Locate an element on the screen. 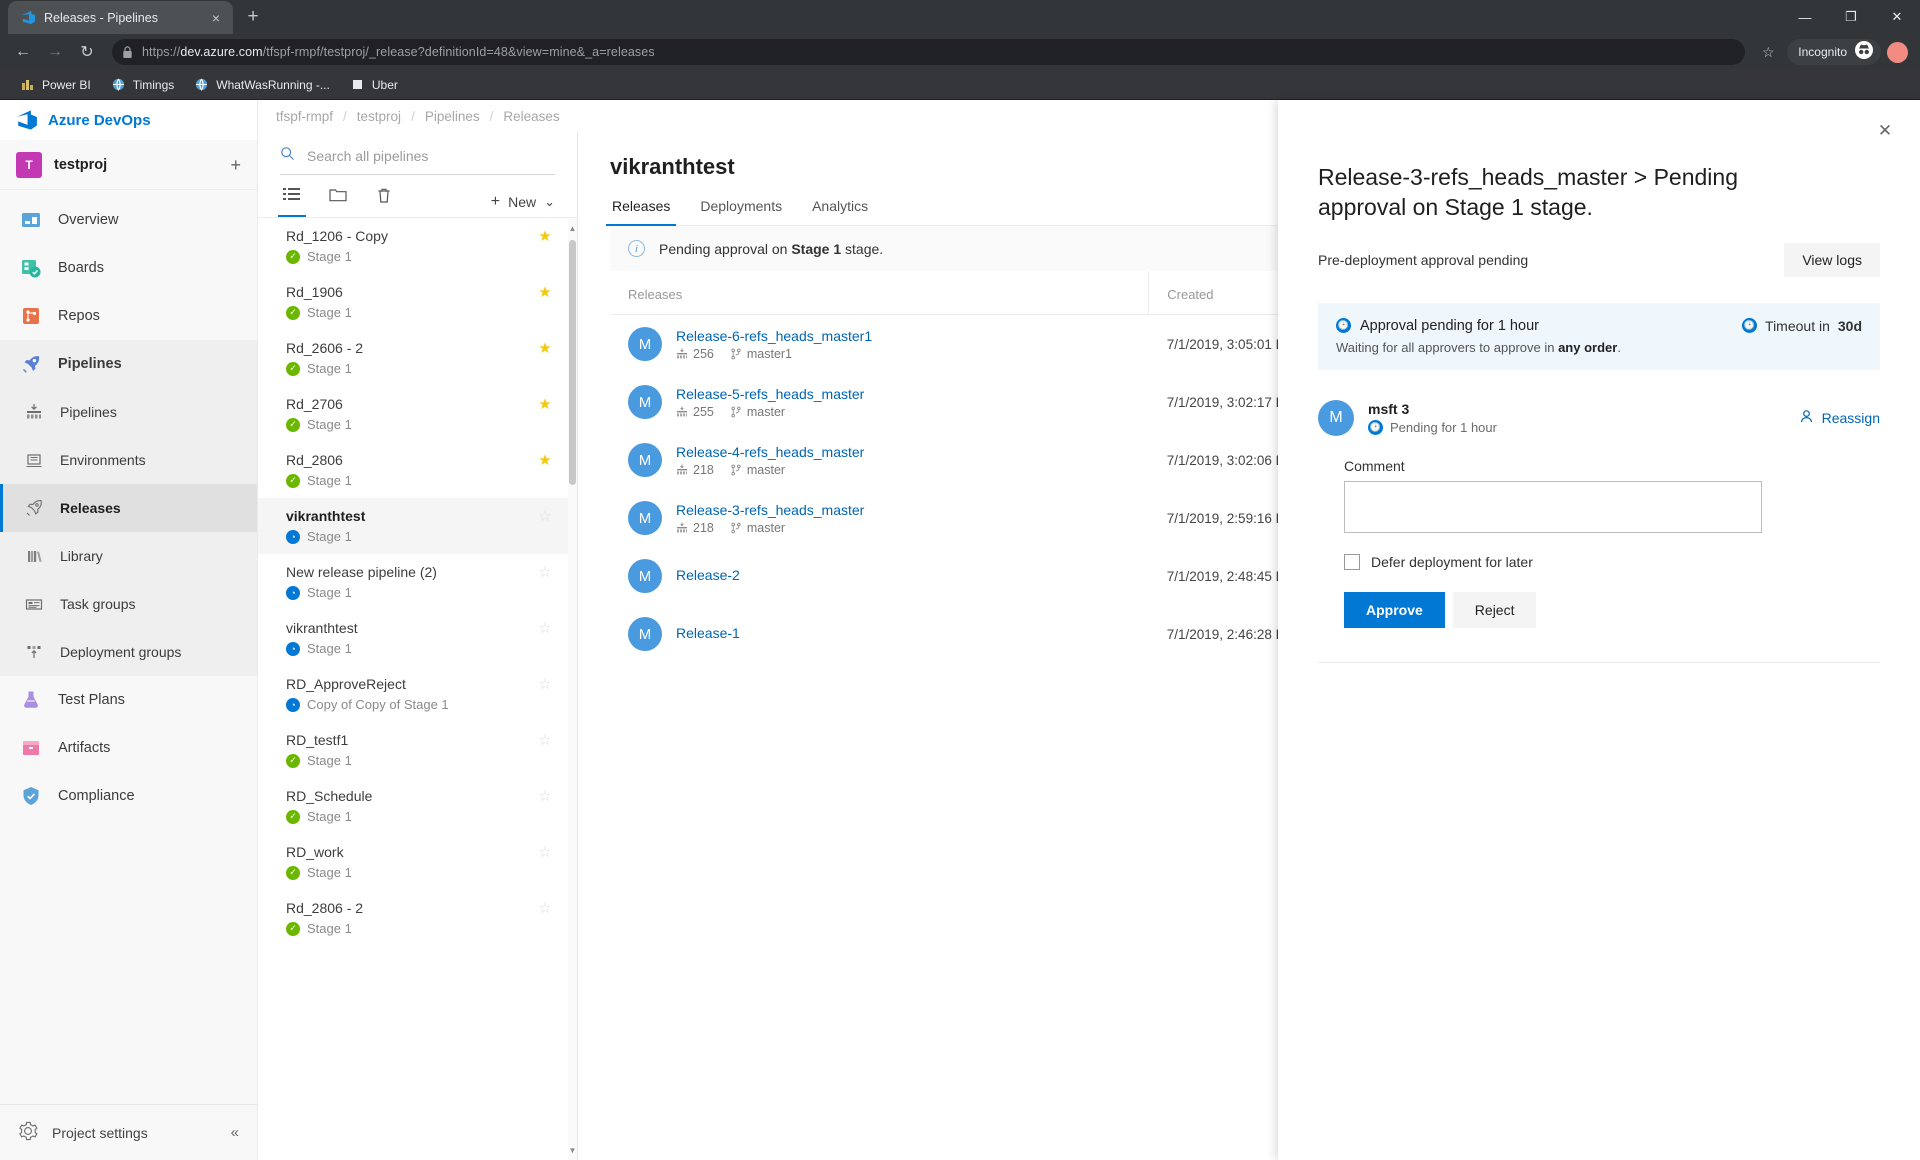 The height and width of the screenshot is (1160, 1920). list-view-icon is located at coordinates (292, 202).